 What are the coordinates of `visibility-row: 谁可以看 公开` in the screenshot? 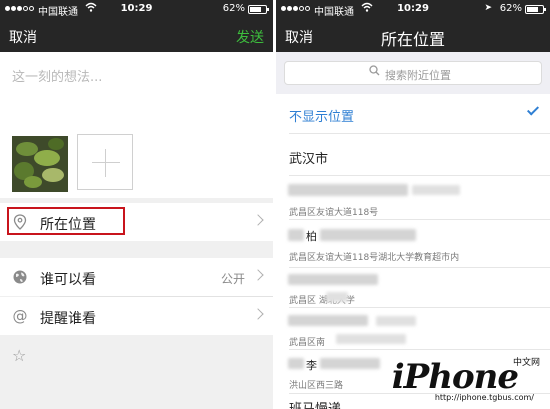 It's located at (136, 277).